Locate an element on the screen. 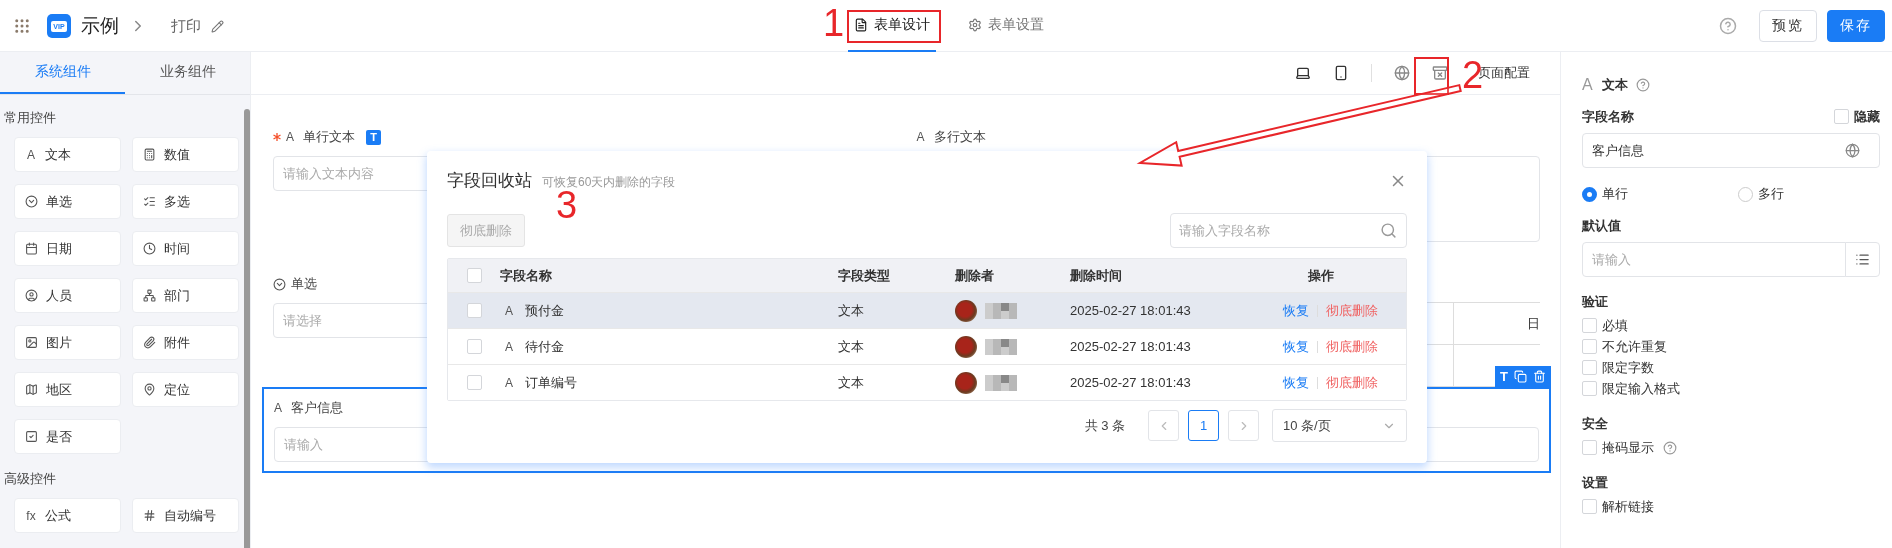 This screenshot has height=548, width=1892. component-item: 多选 is located at coordinates (185, 201).